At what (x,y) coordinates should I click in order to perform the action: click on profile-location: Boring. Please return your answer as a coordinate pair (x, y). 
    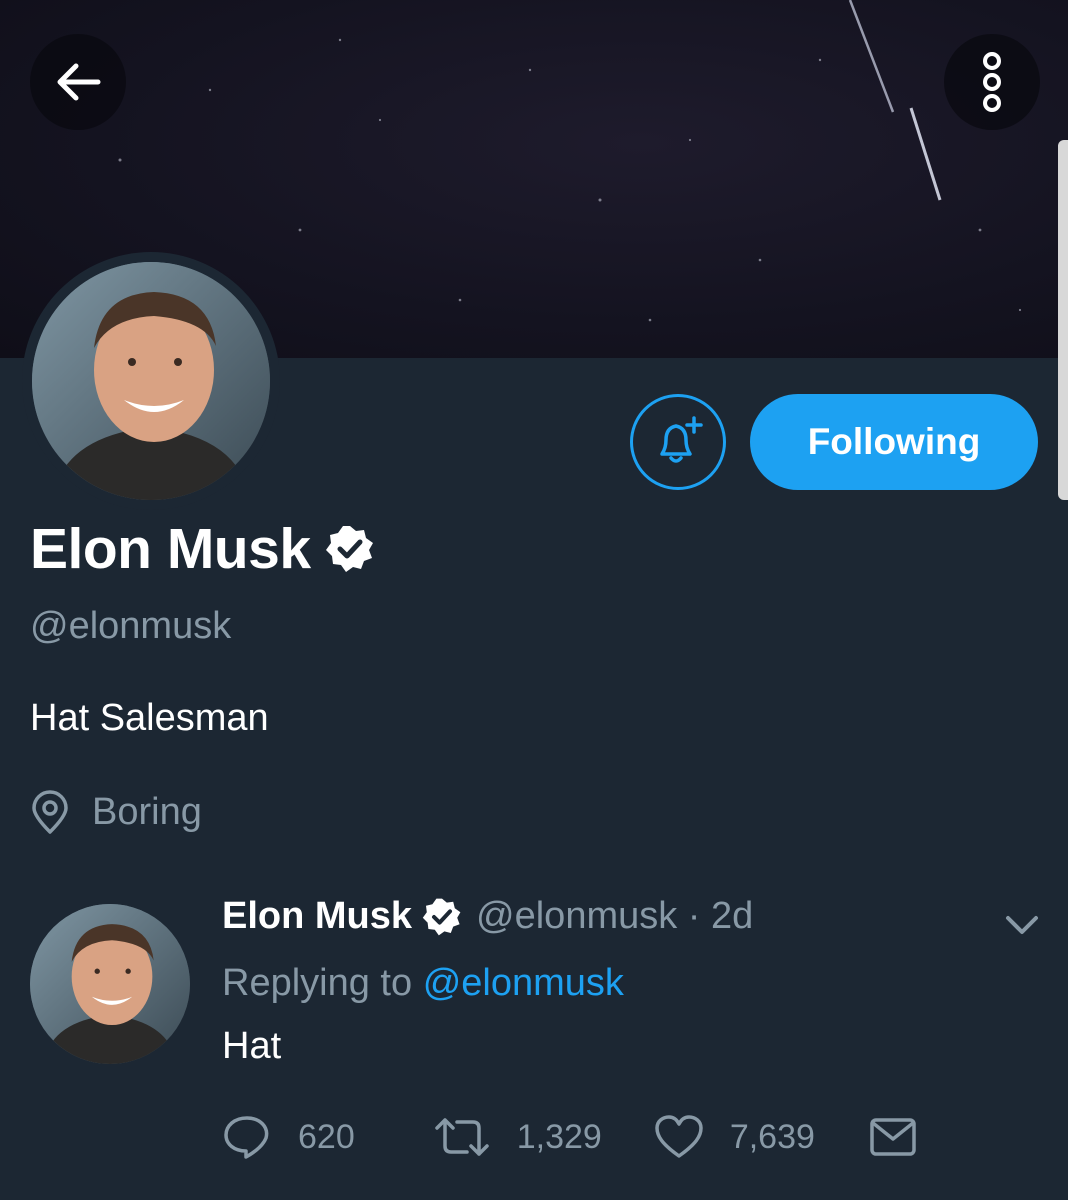
    Looking at the image, I should click on (116, 812).